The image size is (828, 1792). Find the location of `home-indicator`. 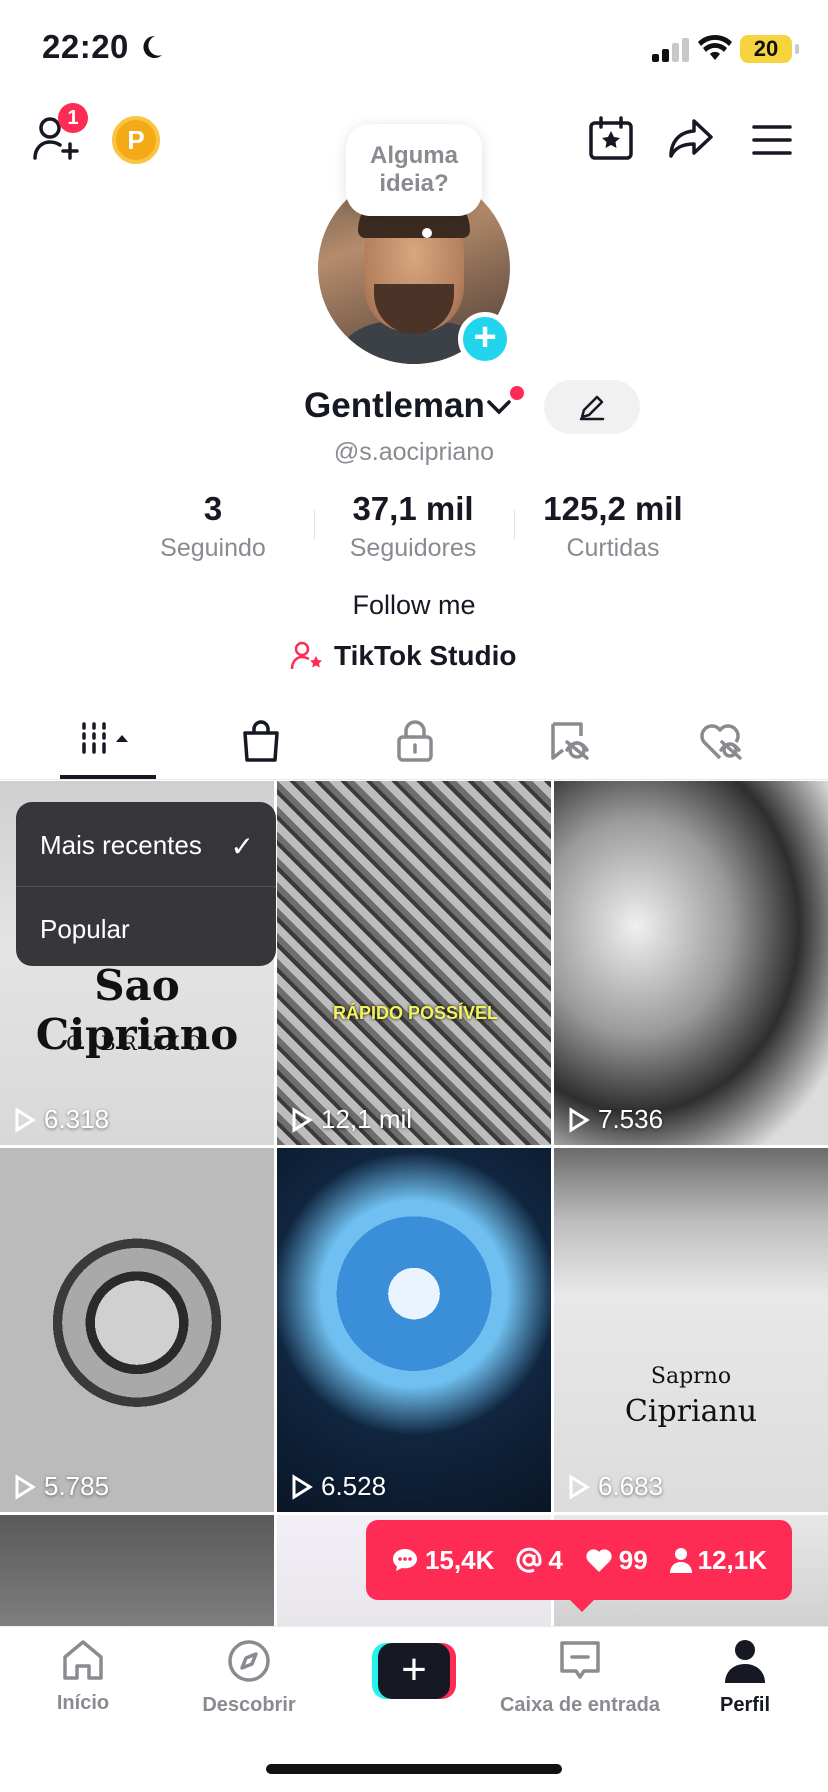

home-indicator is located at coordinates (414, 1769).